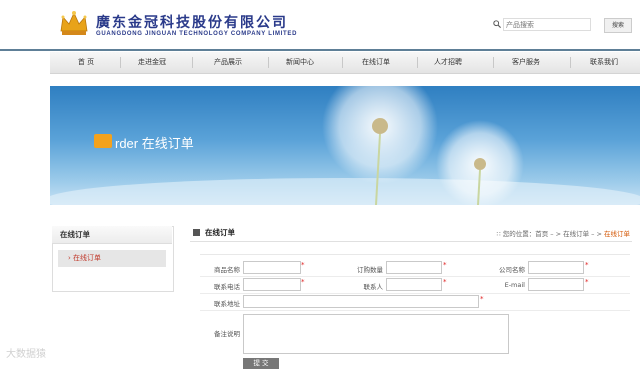 This screenshot has height=370, width=640. Describe the element at coordinates (617, 234) in the screenshot. I see `breadcrumb-current: 在线订单` at that location.